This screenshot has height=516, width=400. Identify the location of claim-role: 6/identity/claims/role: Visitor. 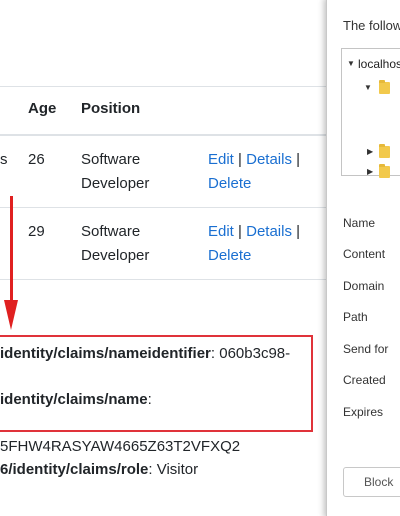
(99, 469).